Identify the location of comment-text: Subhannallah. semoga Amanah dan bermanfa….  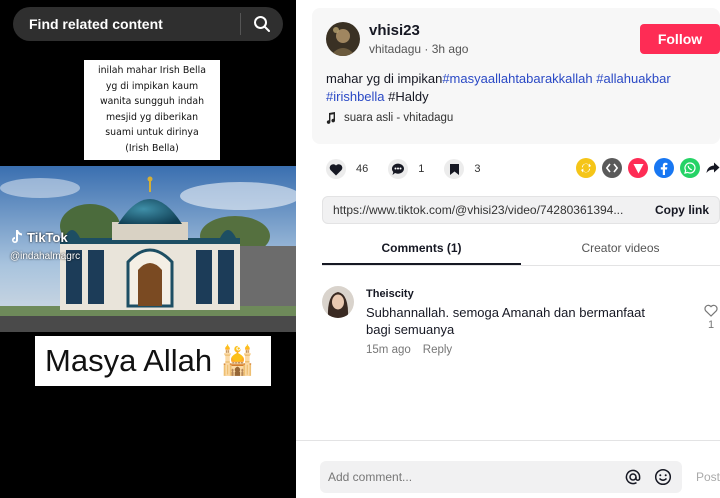
(505, 321).